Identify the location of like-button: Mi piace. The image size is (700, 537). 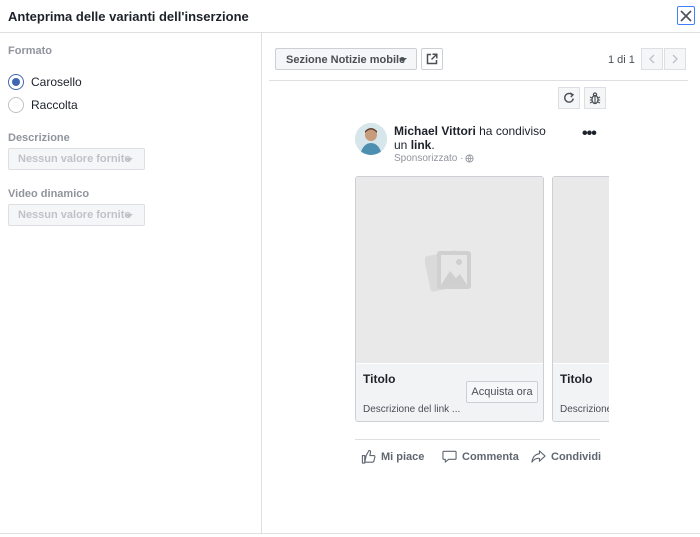
(392, 456).